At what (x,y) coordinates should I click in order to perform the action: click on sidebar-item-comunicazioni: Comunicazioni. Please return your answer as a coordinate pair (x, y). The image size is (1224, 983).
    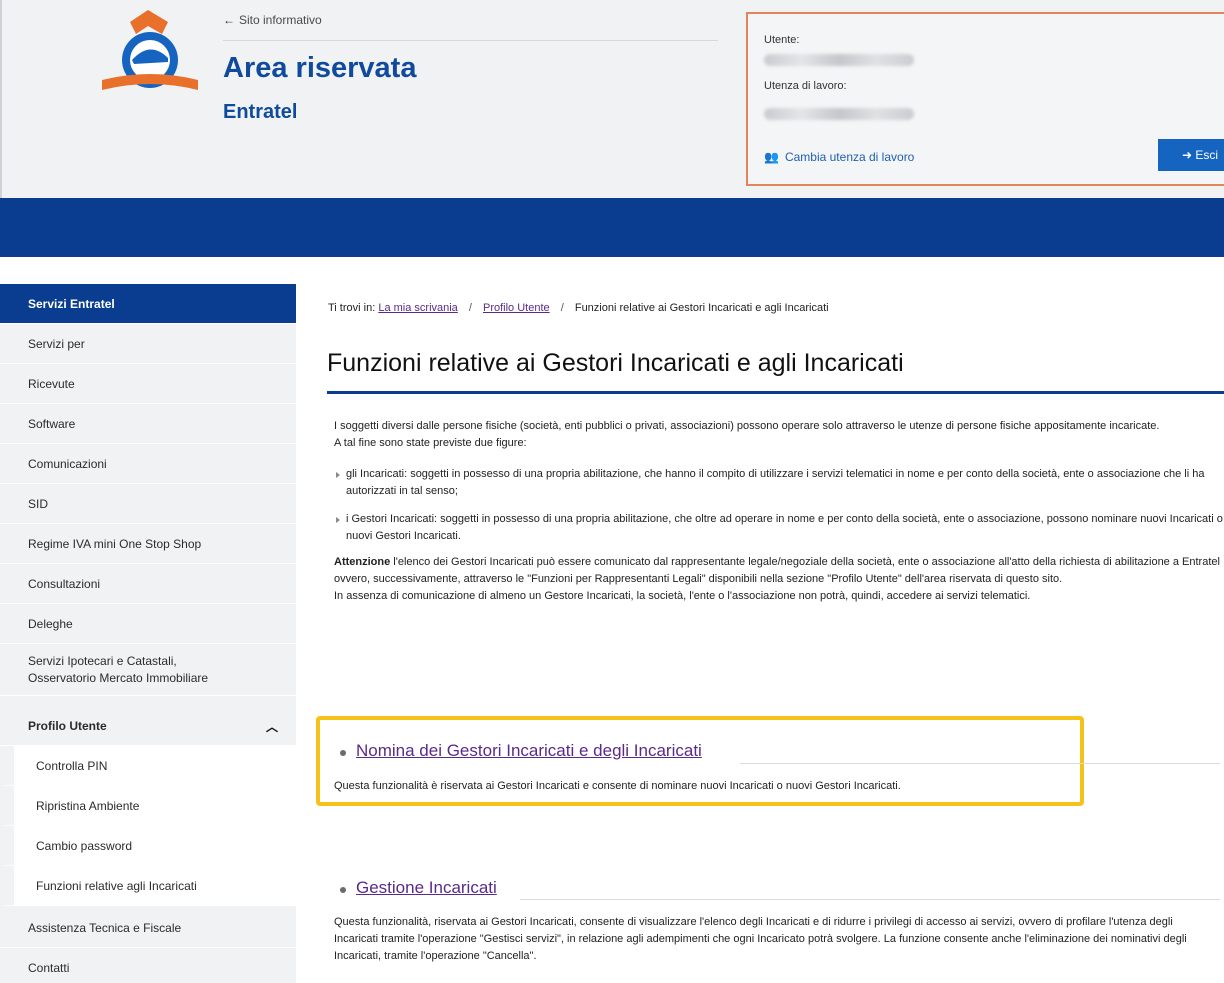
    Looking at the image, I should click on (148, 464).